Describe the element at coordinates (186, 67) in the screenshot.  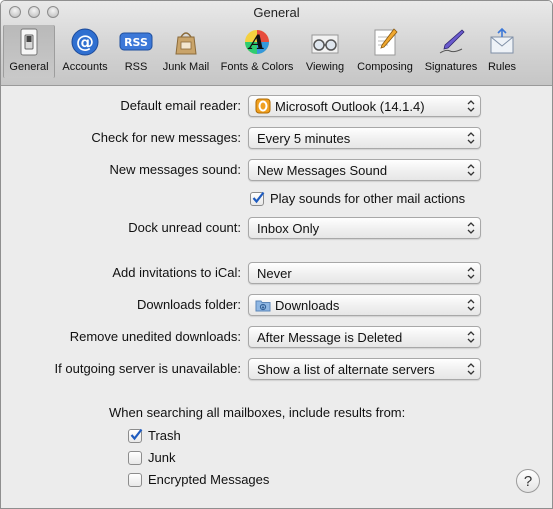
I see `tab-junk-mail-label: Junk Mail` at that location.